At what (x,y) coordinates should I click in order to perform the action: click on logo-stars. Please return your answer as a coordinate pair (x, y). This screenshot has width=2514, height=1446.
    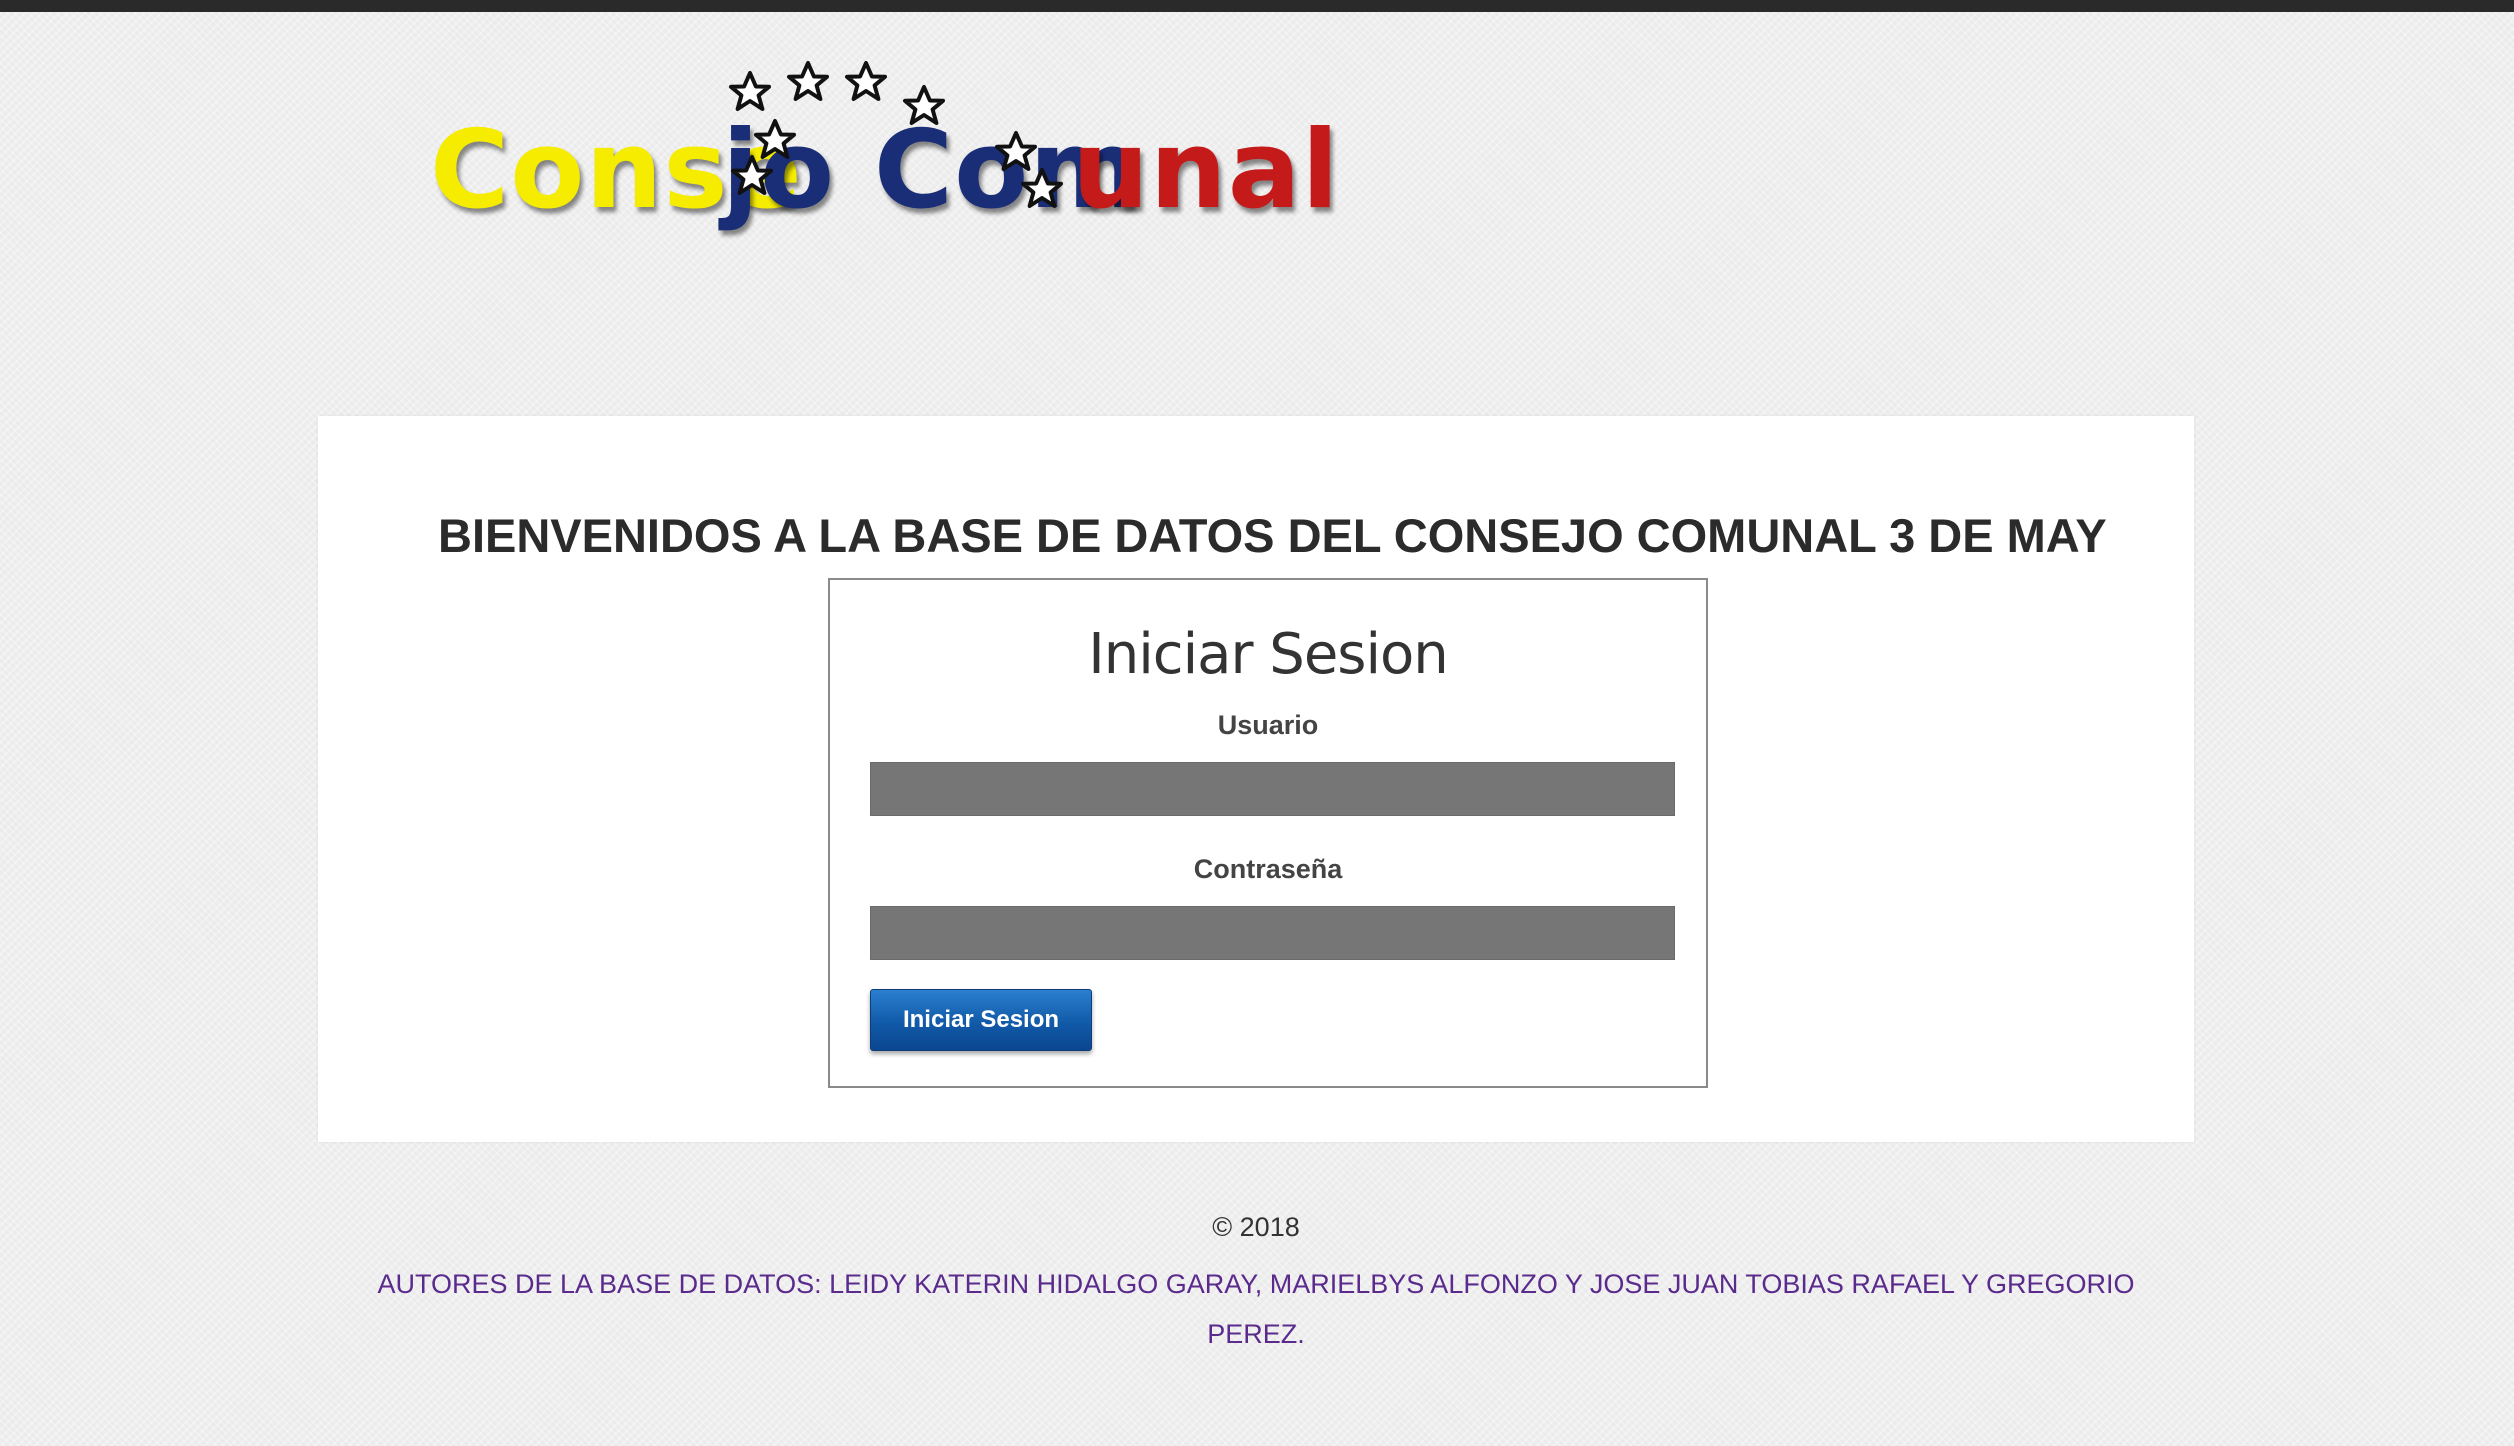
    Looking at the image, I should click on (896, 134).